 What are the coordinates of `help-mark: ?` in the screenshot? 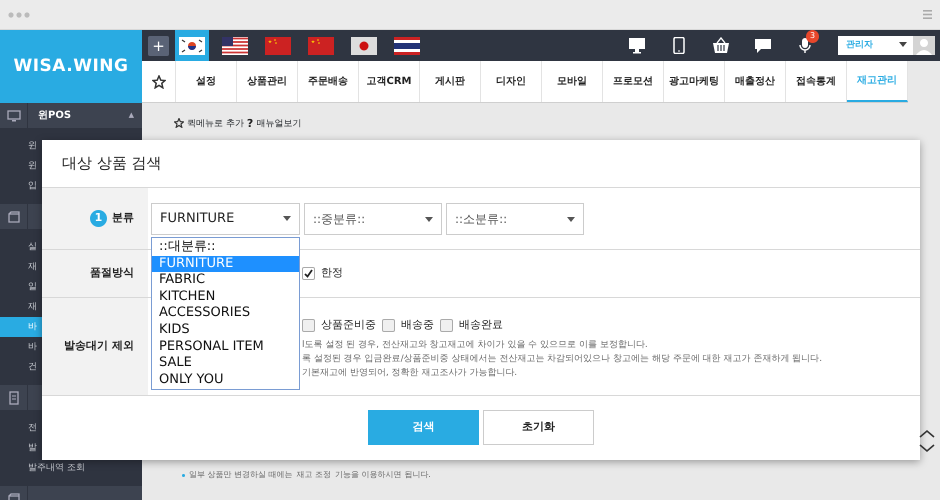 It's located at (250, 124).